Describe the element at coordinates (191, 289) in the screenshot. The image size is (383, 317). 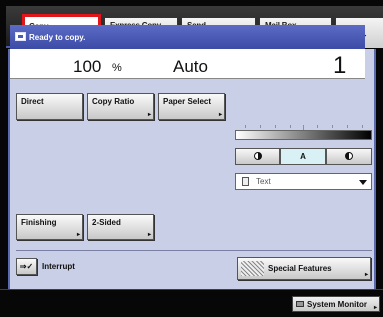
I see `footer-divider` at that location.